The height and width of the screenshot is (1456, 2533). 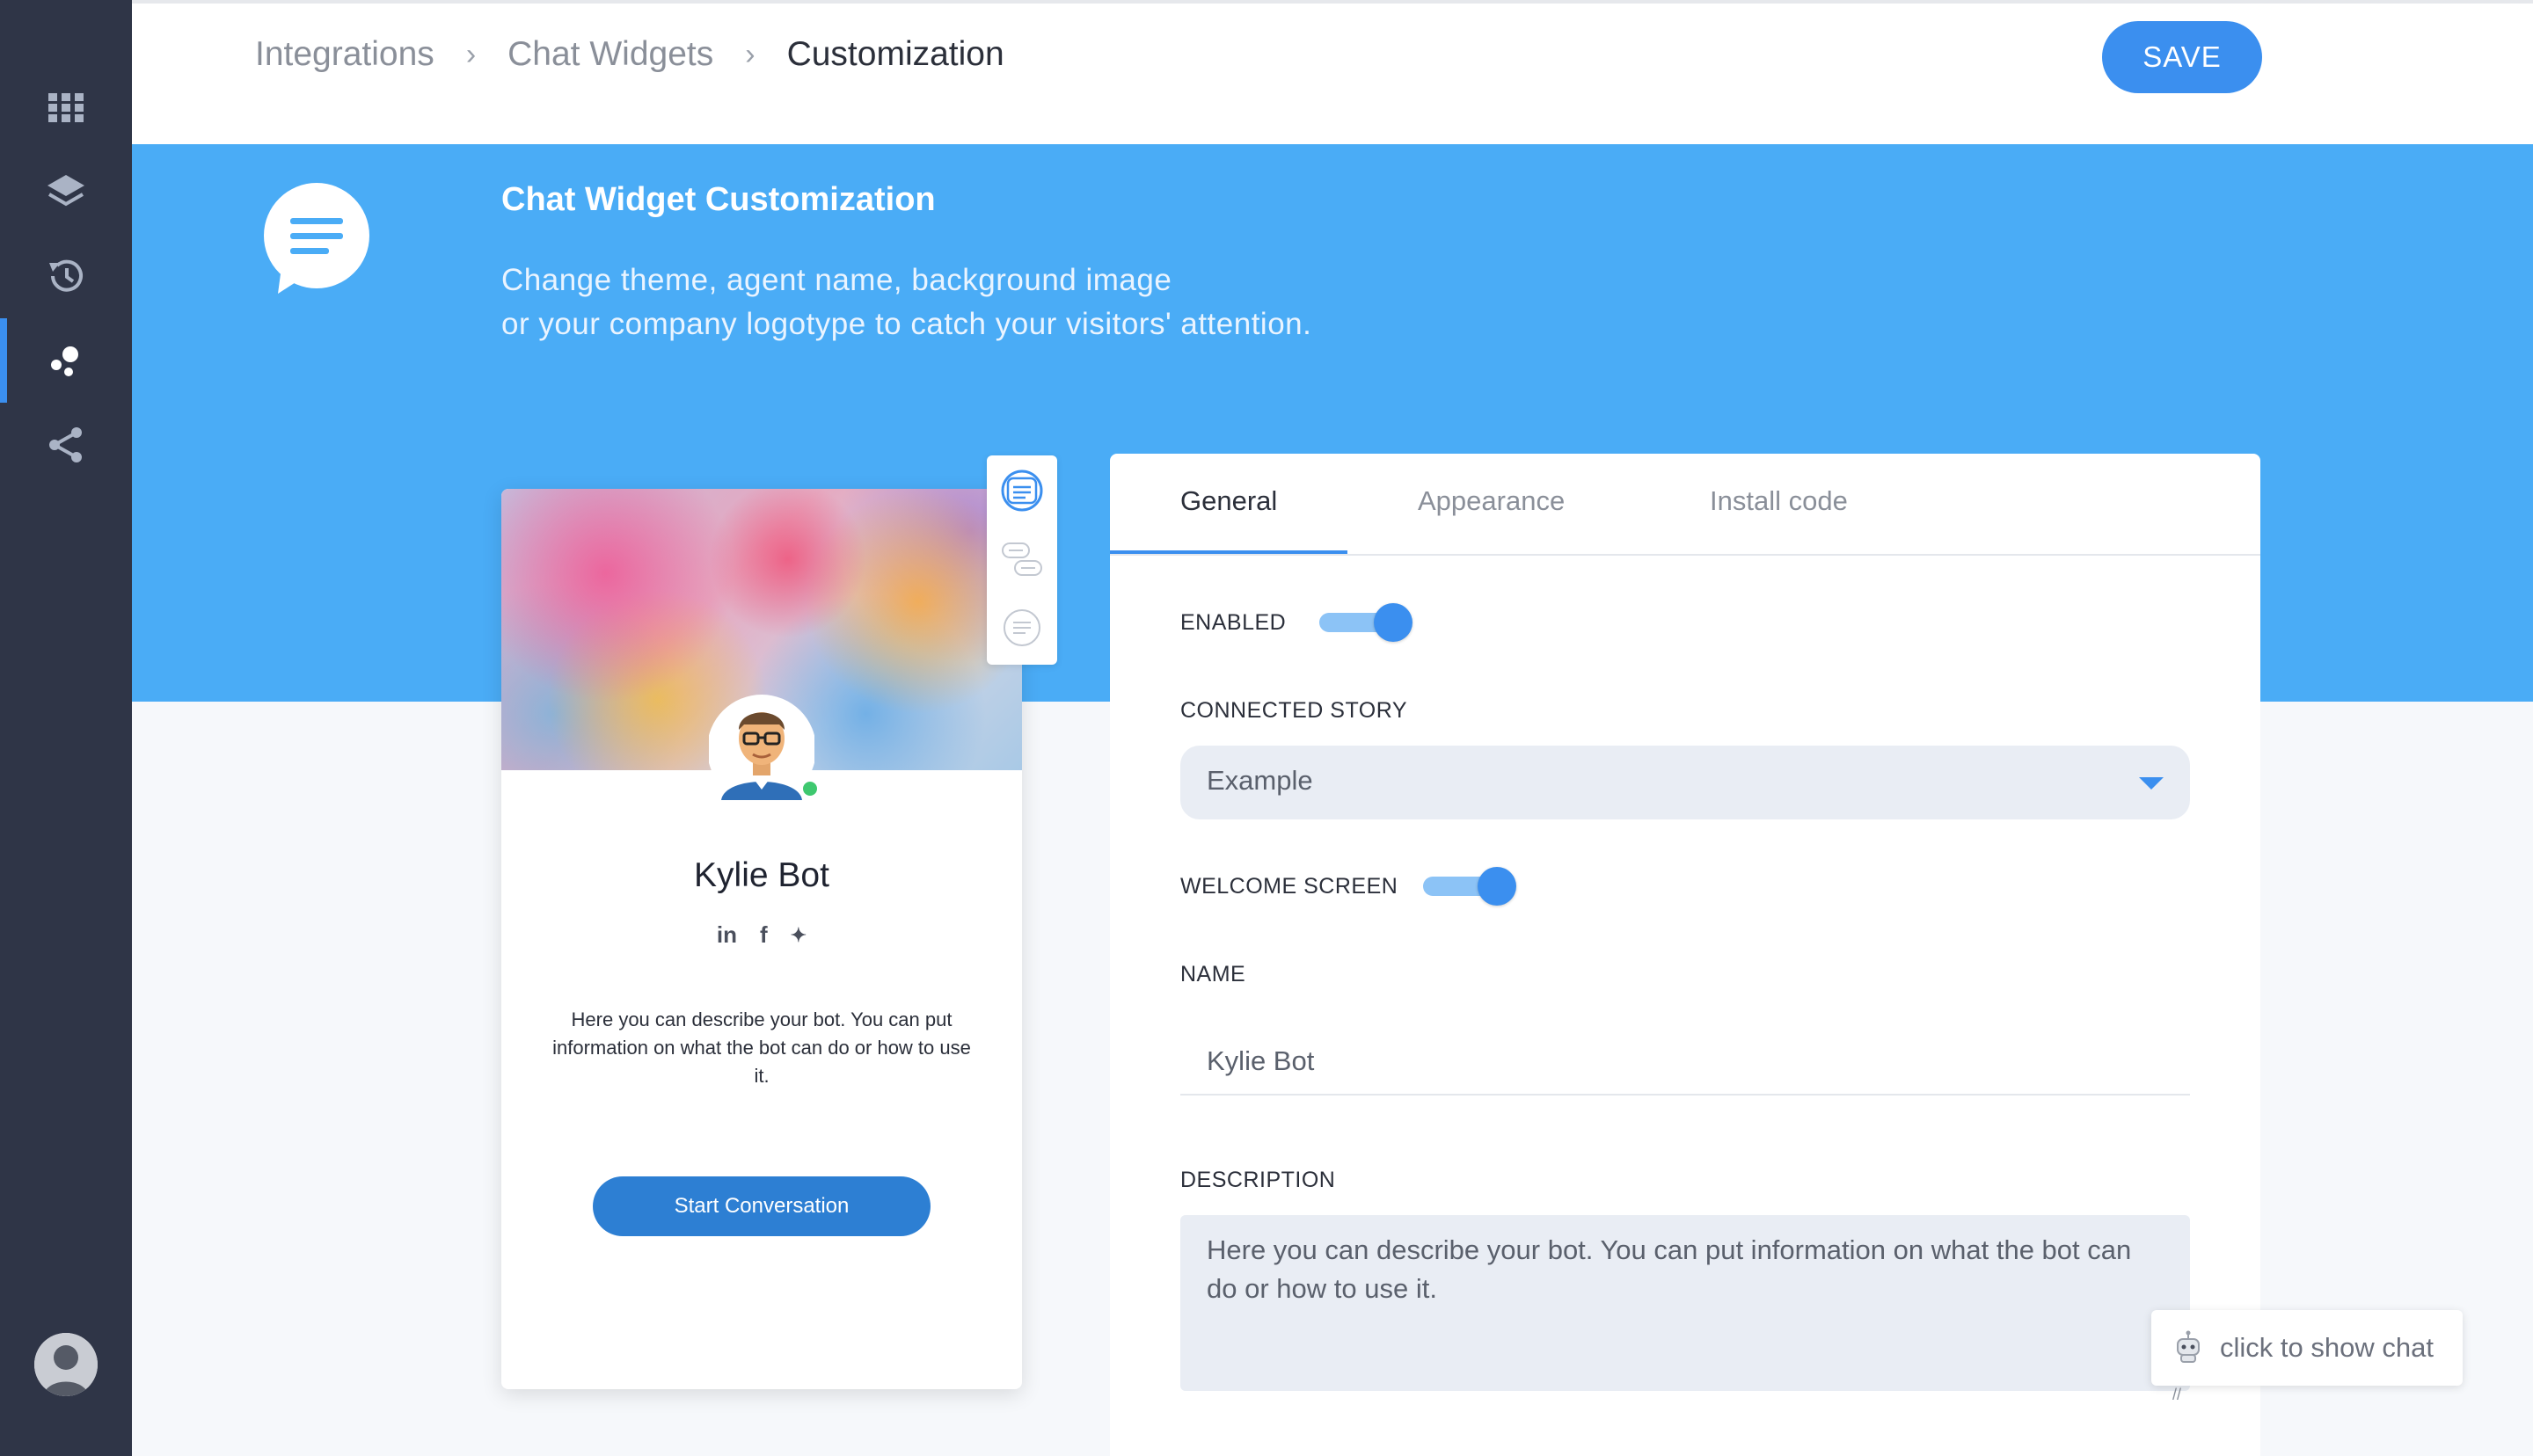 I want to click on tab-install-code: Install code, so click(x=1779, y=501).